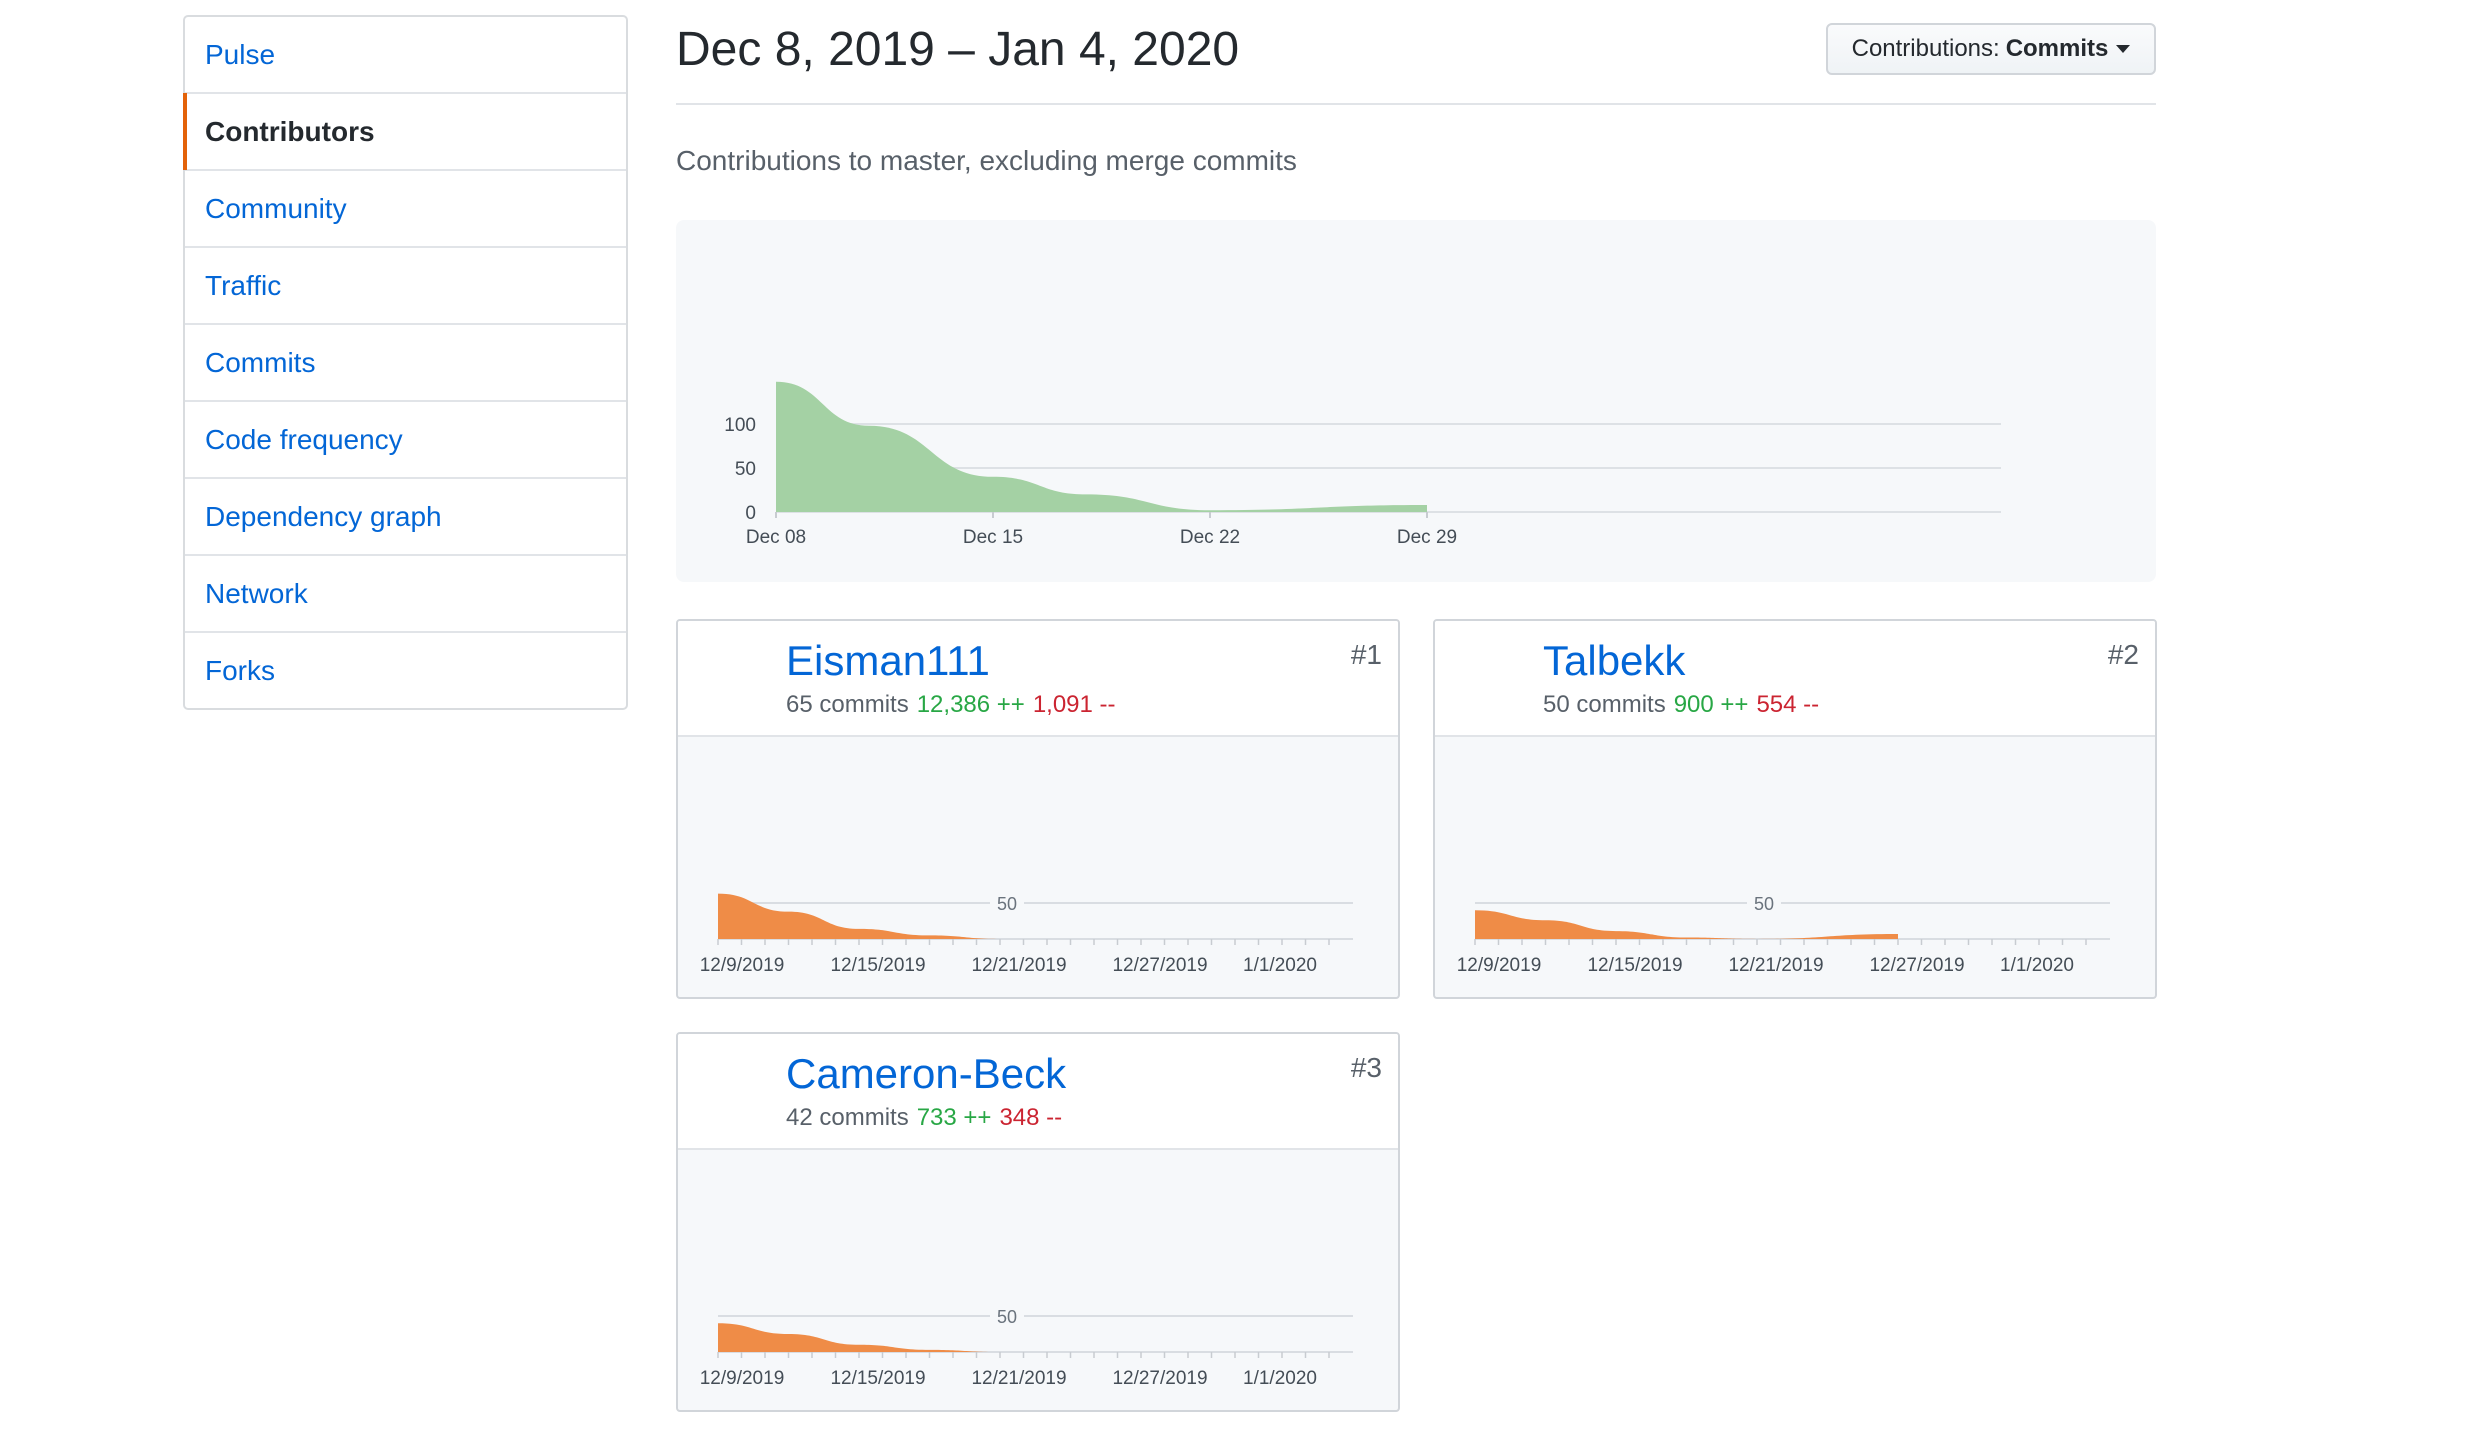 The height and width of the screenshot is (1442, 2490). I want to click on contributor-card-header: Talbekk 50 commits 900 ++ 554 -- #2, so click(1795, 679).